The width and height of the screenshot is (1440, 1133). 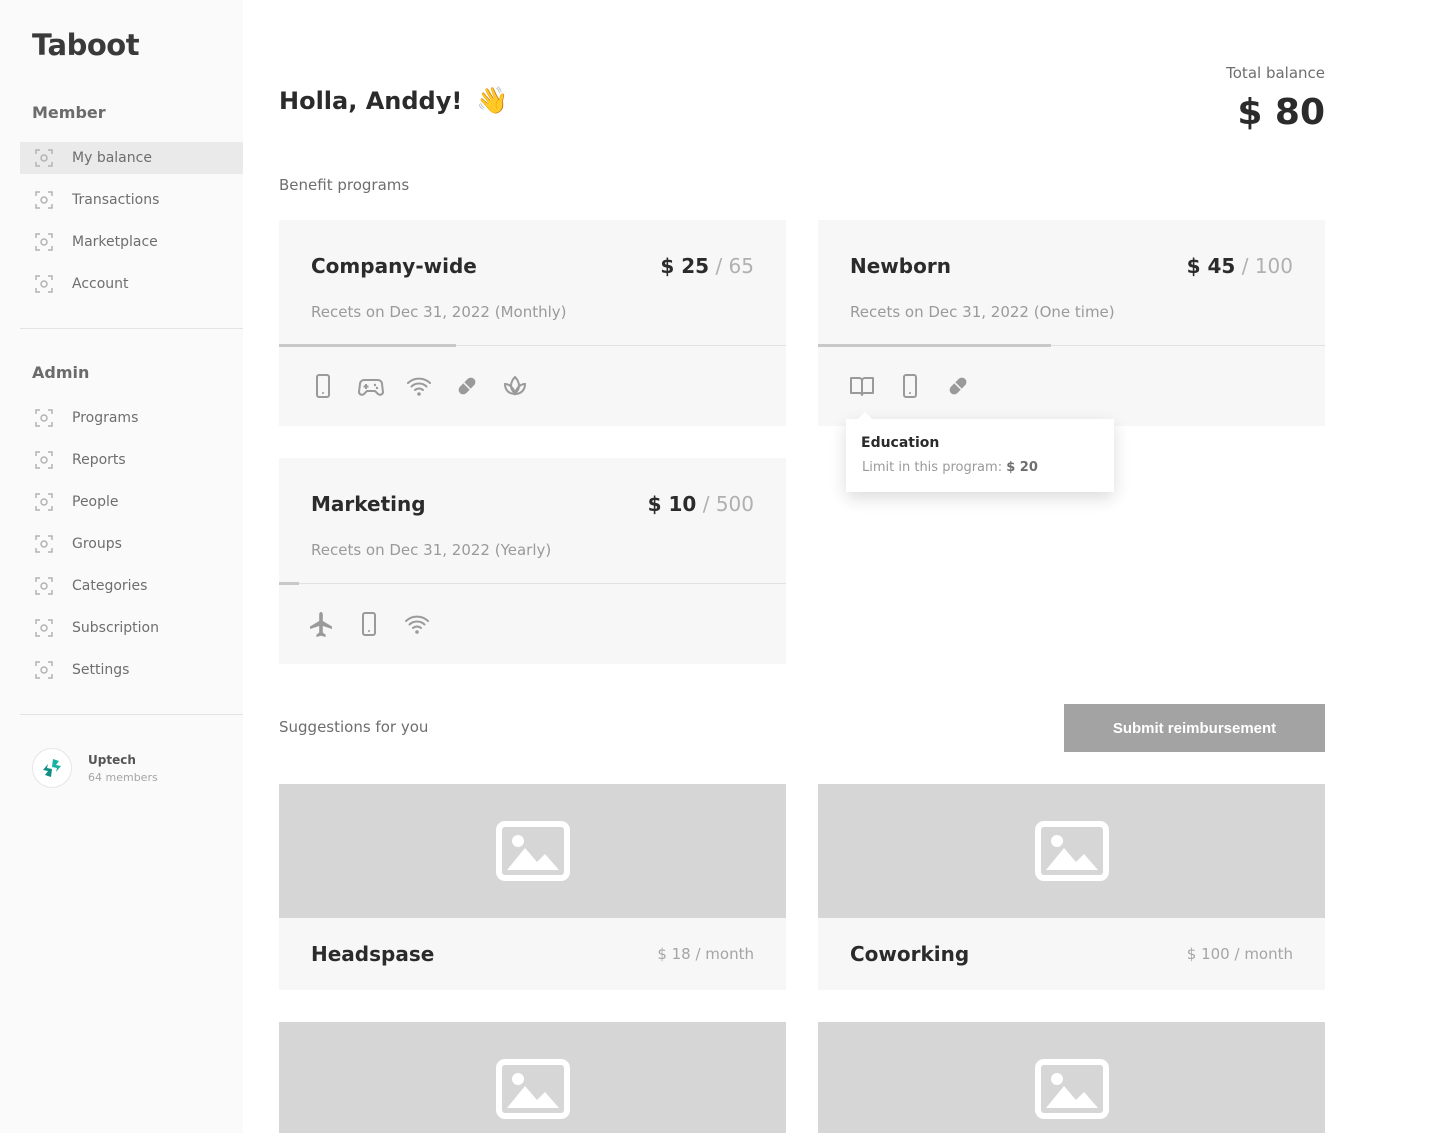 I want to click on sidebar-item-label: Reports, so click(x=99, y=460).